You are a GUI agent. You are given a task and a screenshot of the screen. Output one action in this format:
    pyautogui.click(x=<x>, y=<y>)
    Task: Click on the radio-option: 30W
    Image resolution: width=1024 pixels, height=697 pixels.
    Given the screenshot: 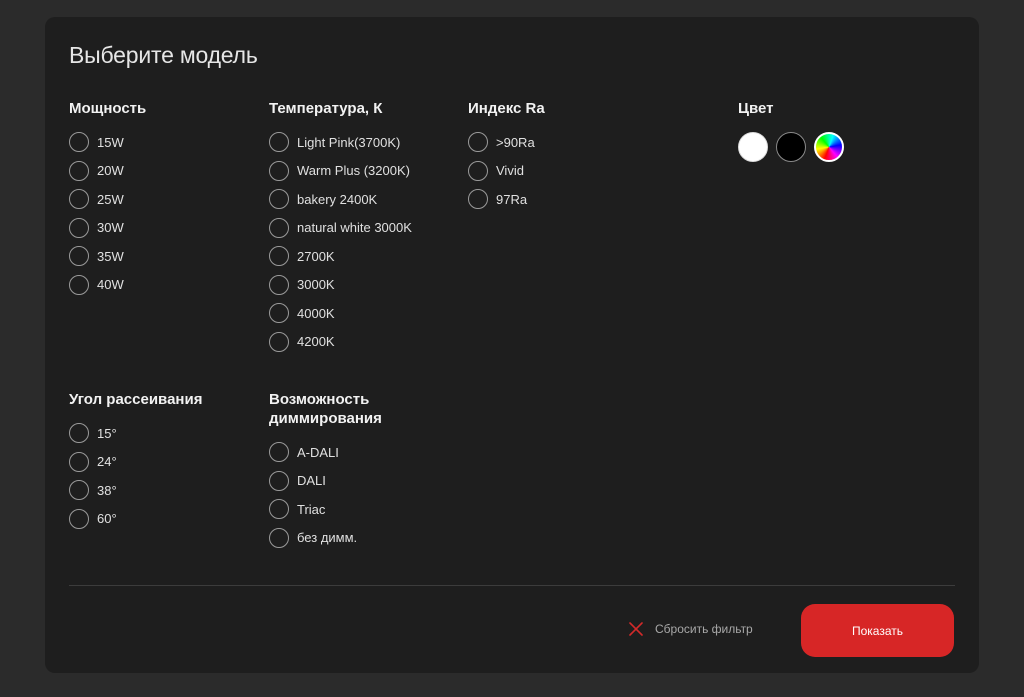 What is the action you would take?
    pyautogui.click(x=107, y=227)
    